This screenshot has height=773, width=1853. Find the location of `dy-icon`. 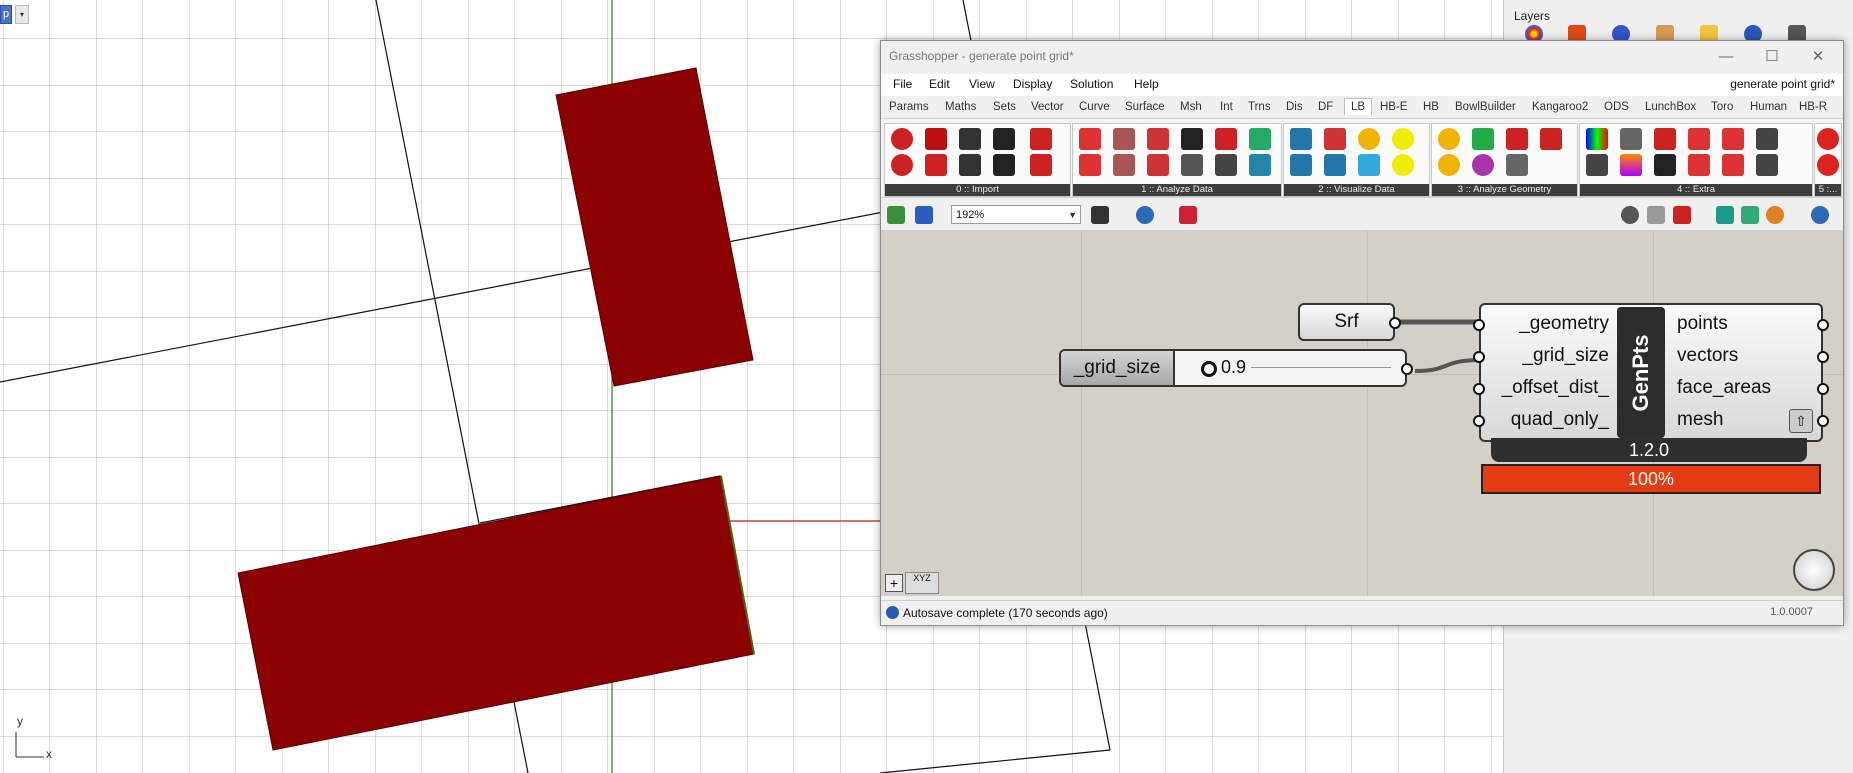

dy-icon is located at coordinates (1158, 165).